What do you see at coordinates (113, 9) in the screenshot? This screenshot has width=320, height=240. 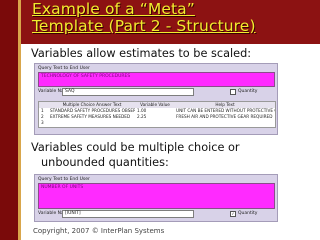 I see `slide-title-line-1: Example of a “Meta”` at bounding box center [113, 9].